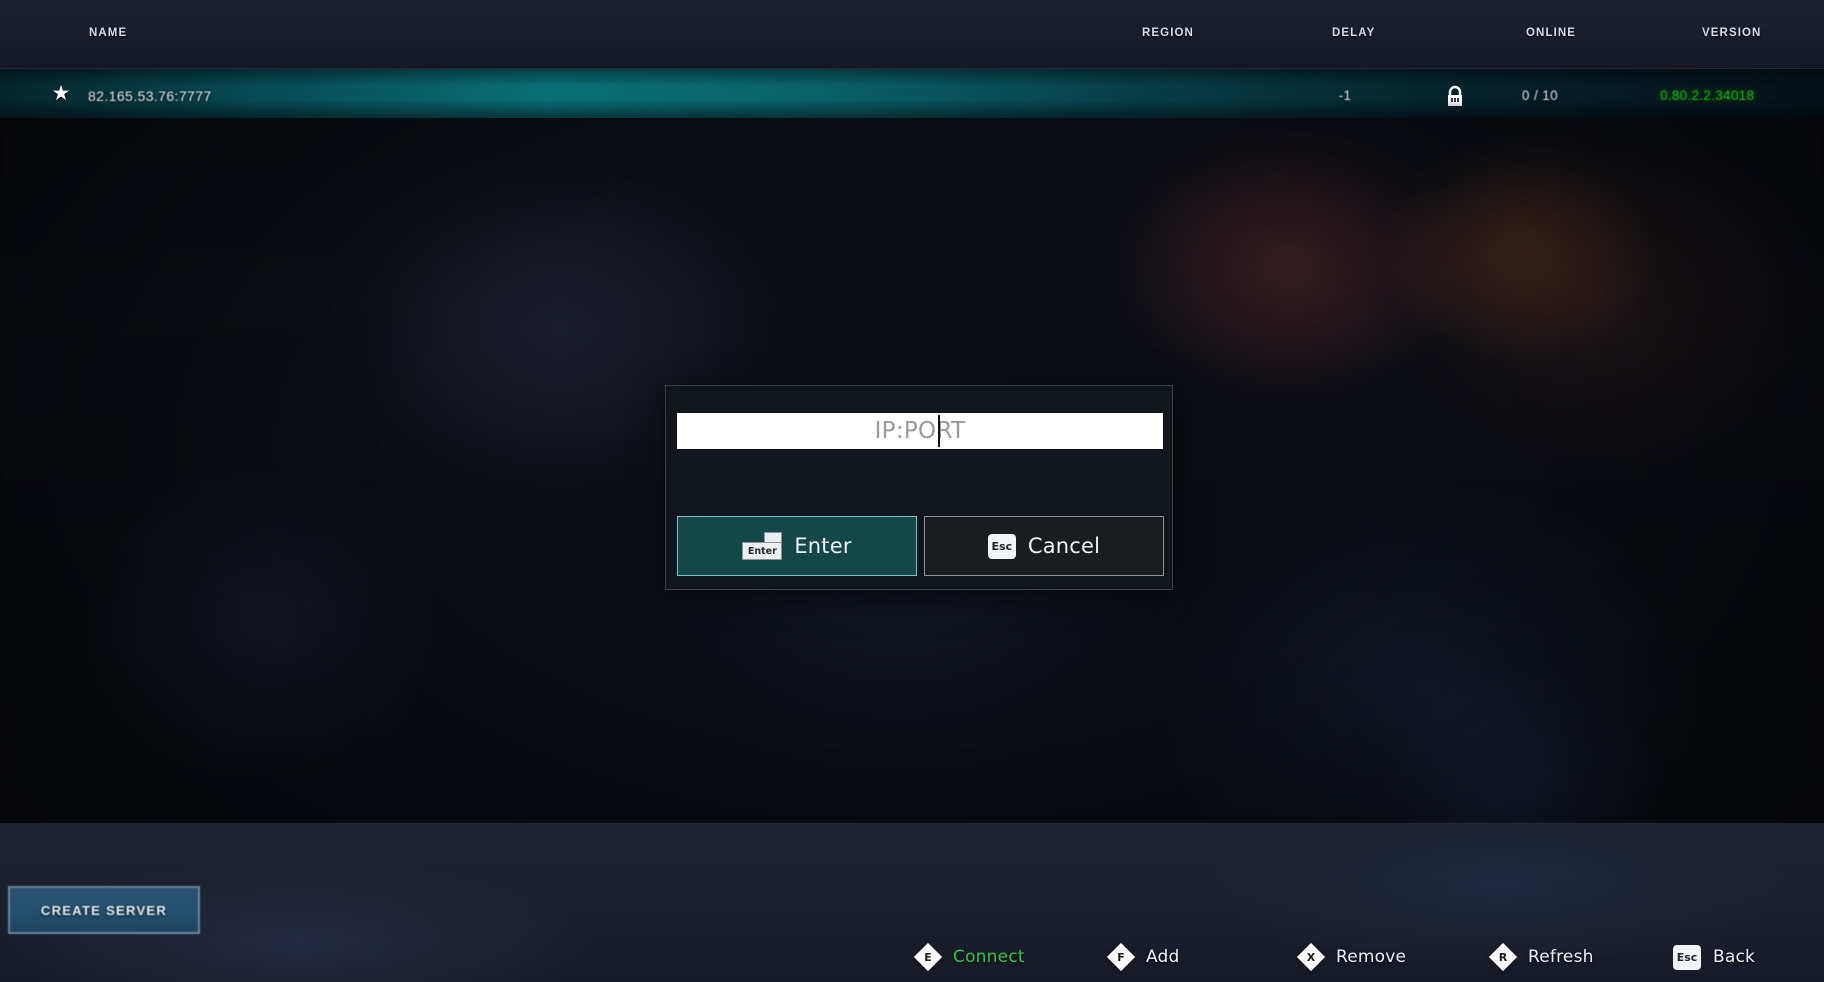 The height and width of the screenshot is (982, 1824). What do you see at coordinates (1687, 957) in the screenshot?
I see `key-badge-esc-icon: Esc` at bounding box center [1687, 957].